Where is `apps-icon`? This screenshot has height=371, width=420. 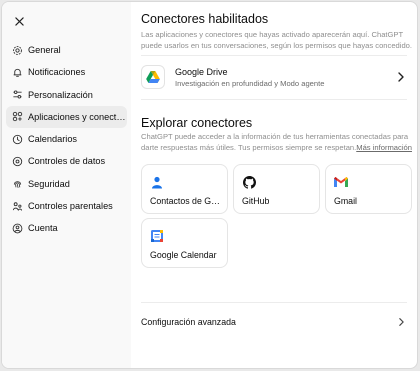
apps-icon is located at coordinates (17, 116).